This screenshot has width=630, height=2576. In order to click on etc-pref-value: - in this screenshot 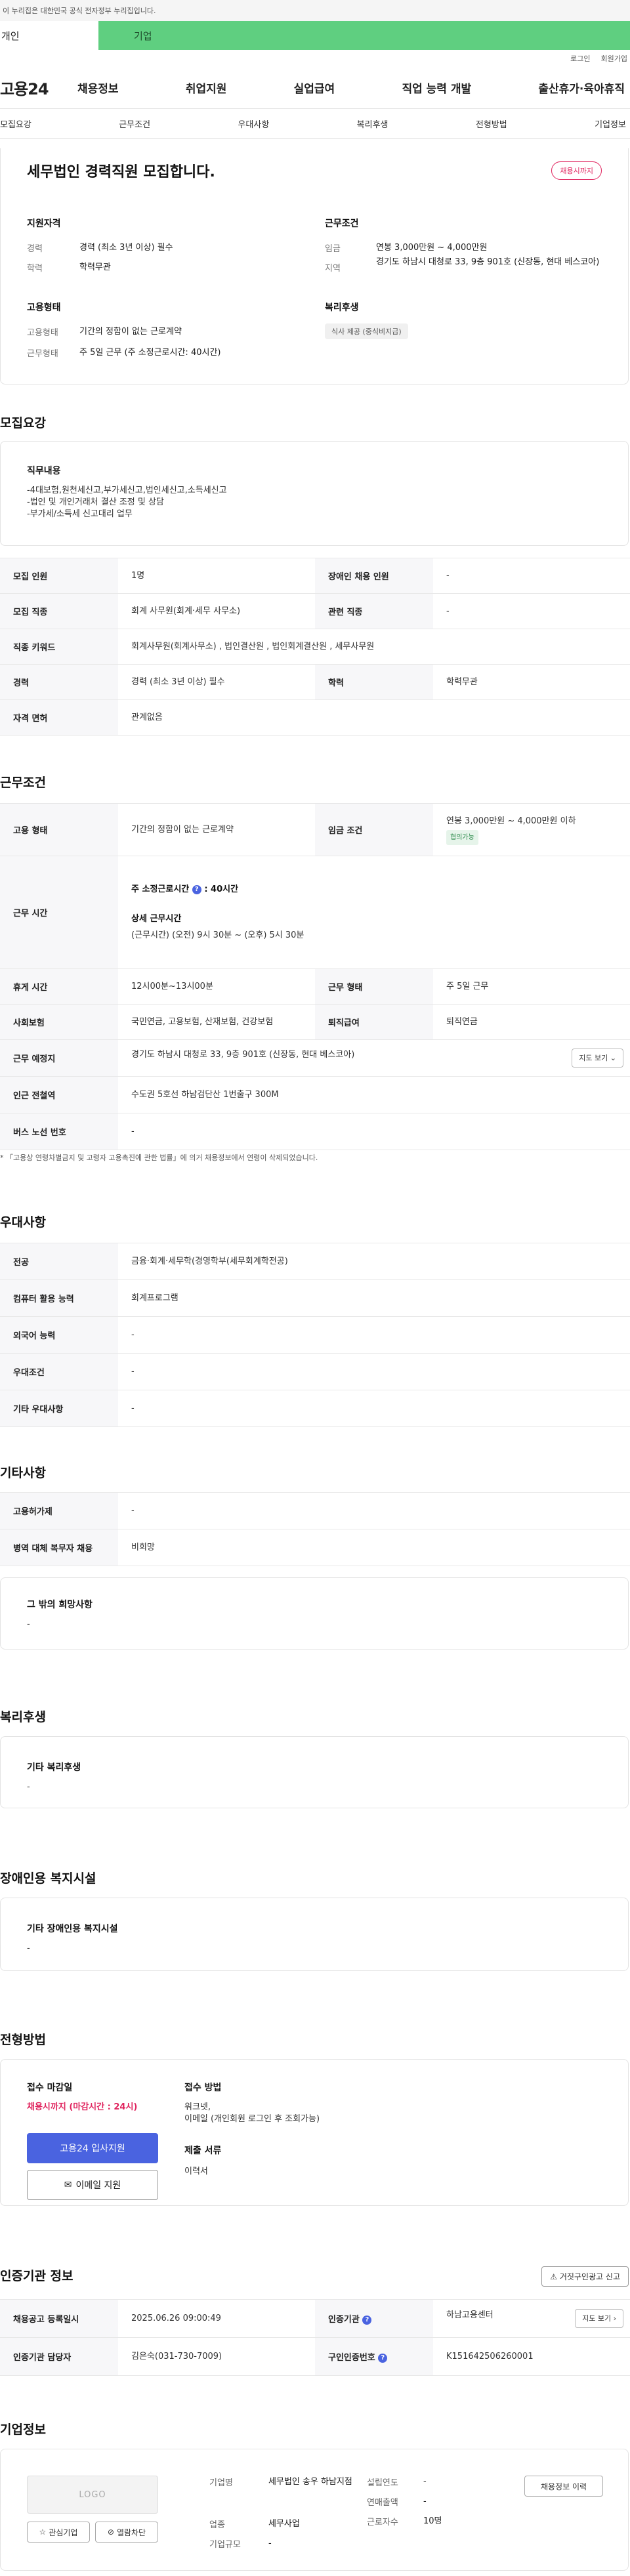, I will do `click(374, 1409)`.